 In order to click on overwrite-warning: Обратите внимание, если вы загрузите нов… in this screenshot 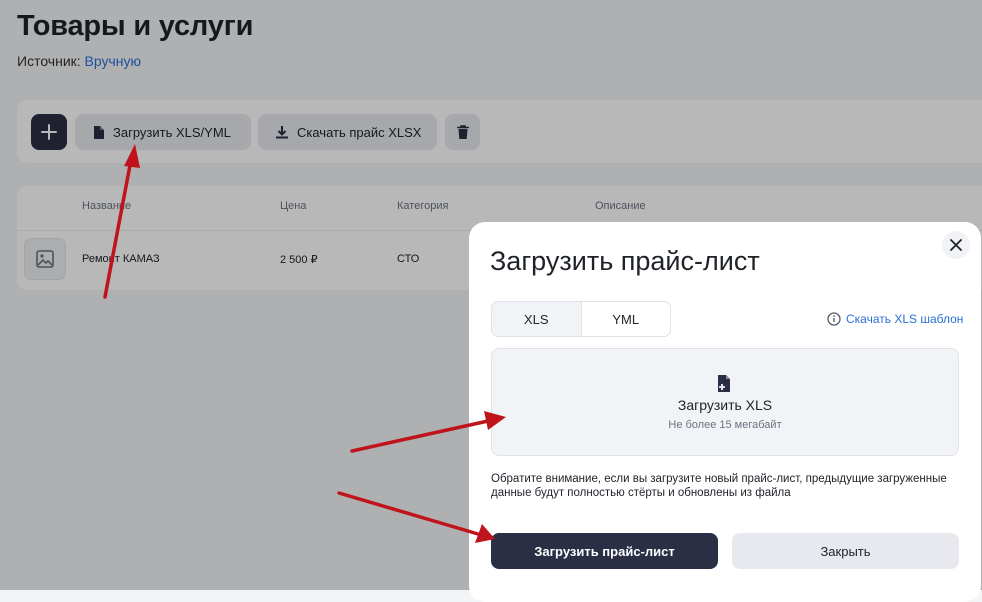, I will do `click(719, 486)`.